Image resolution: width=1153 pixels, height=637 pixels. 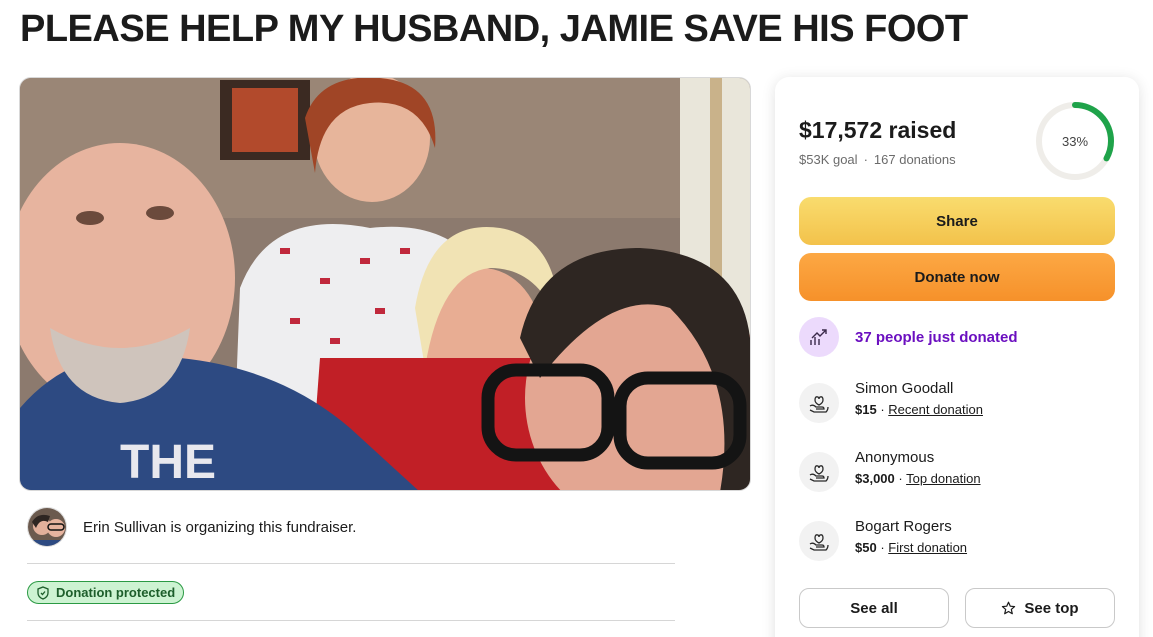 What do you see at coordinates (168, 462) in the screenshot?
I see `svg-text: THE` at bounding box center [168, 462].